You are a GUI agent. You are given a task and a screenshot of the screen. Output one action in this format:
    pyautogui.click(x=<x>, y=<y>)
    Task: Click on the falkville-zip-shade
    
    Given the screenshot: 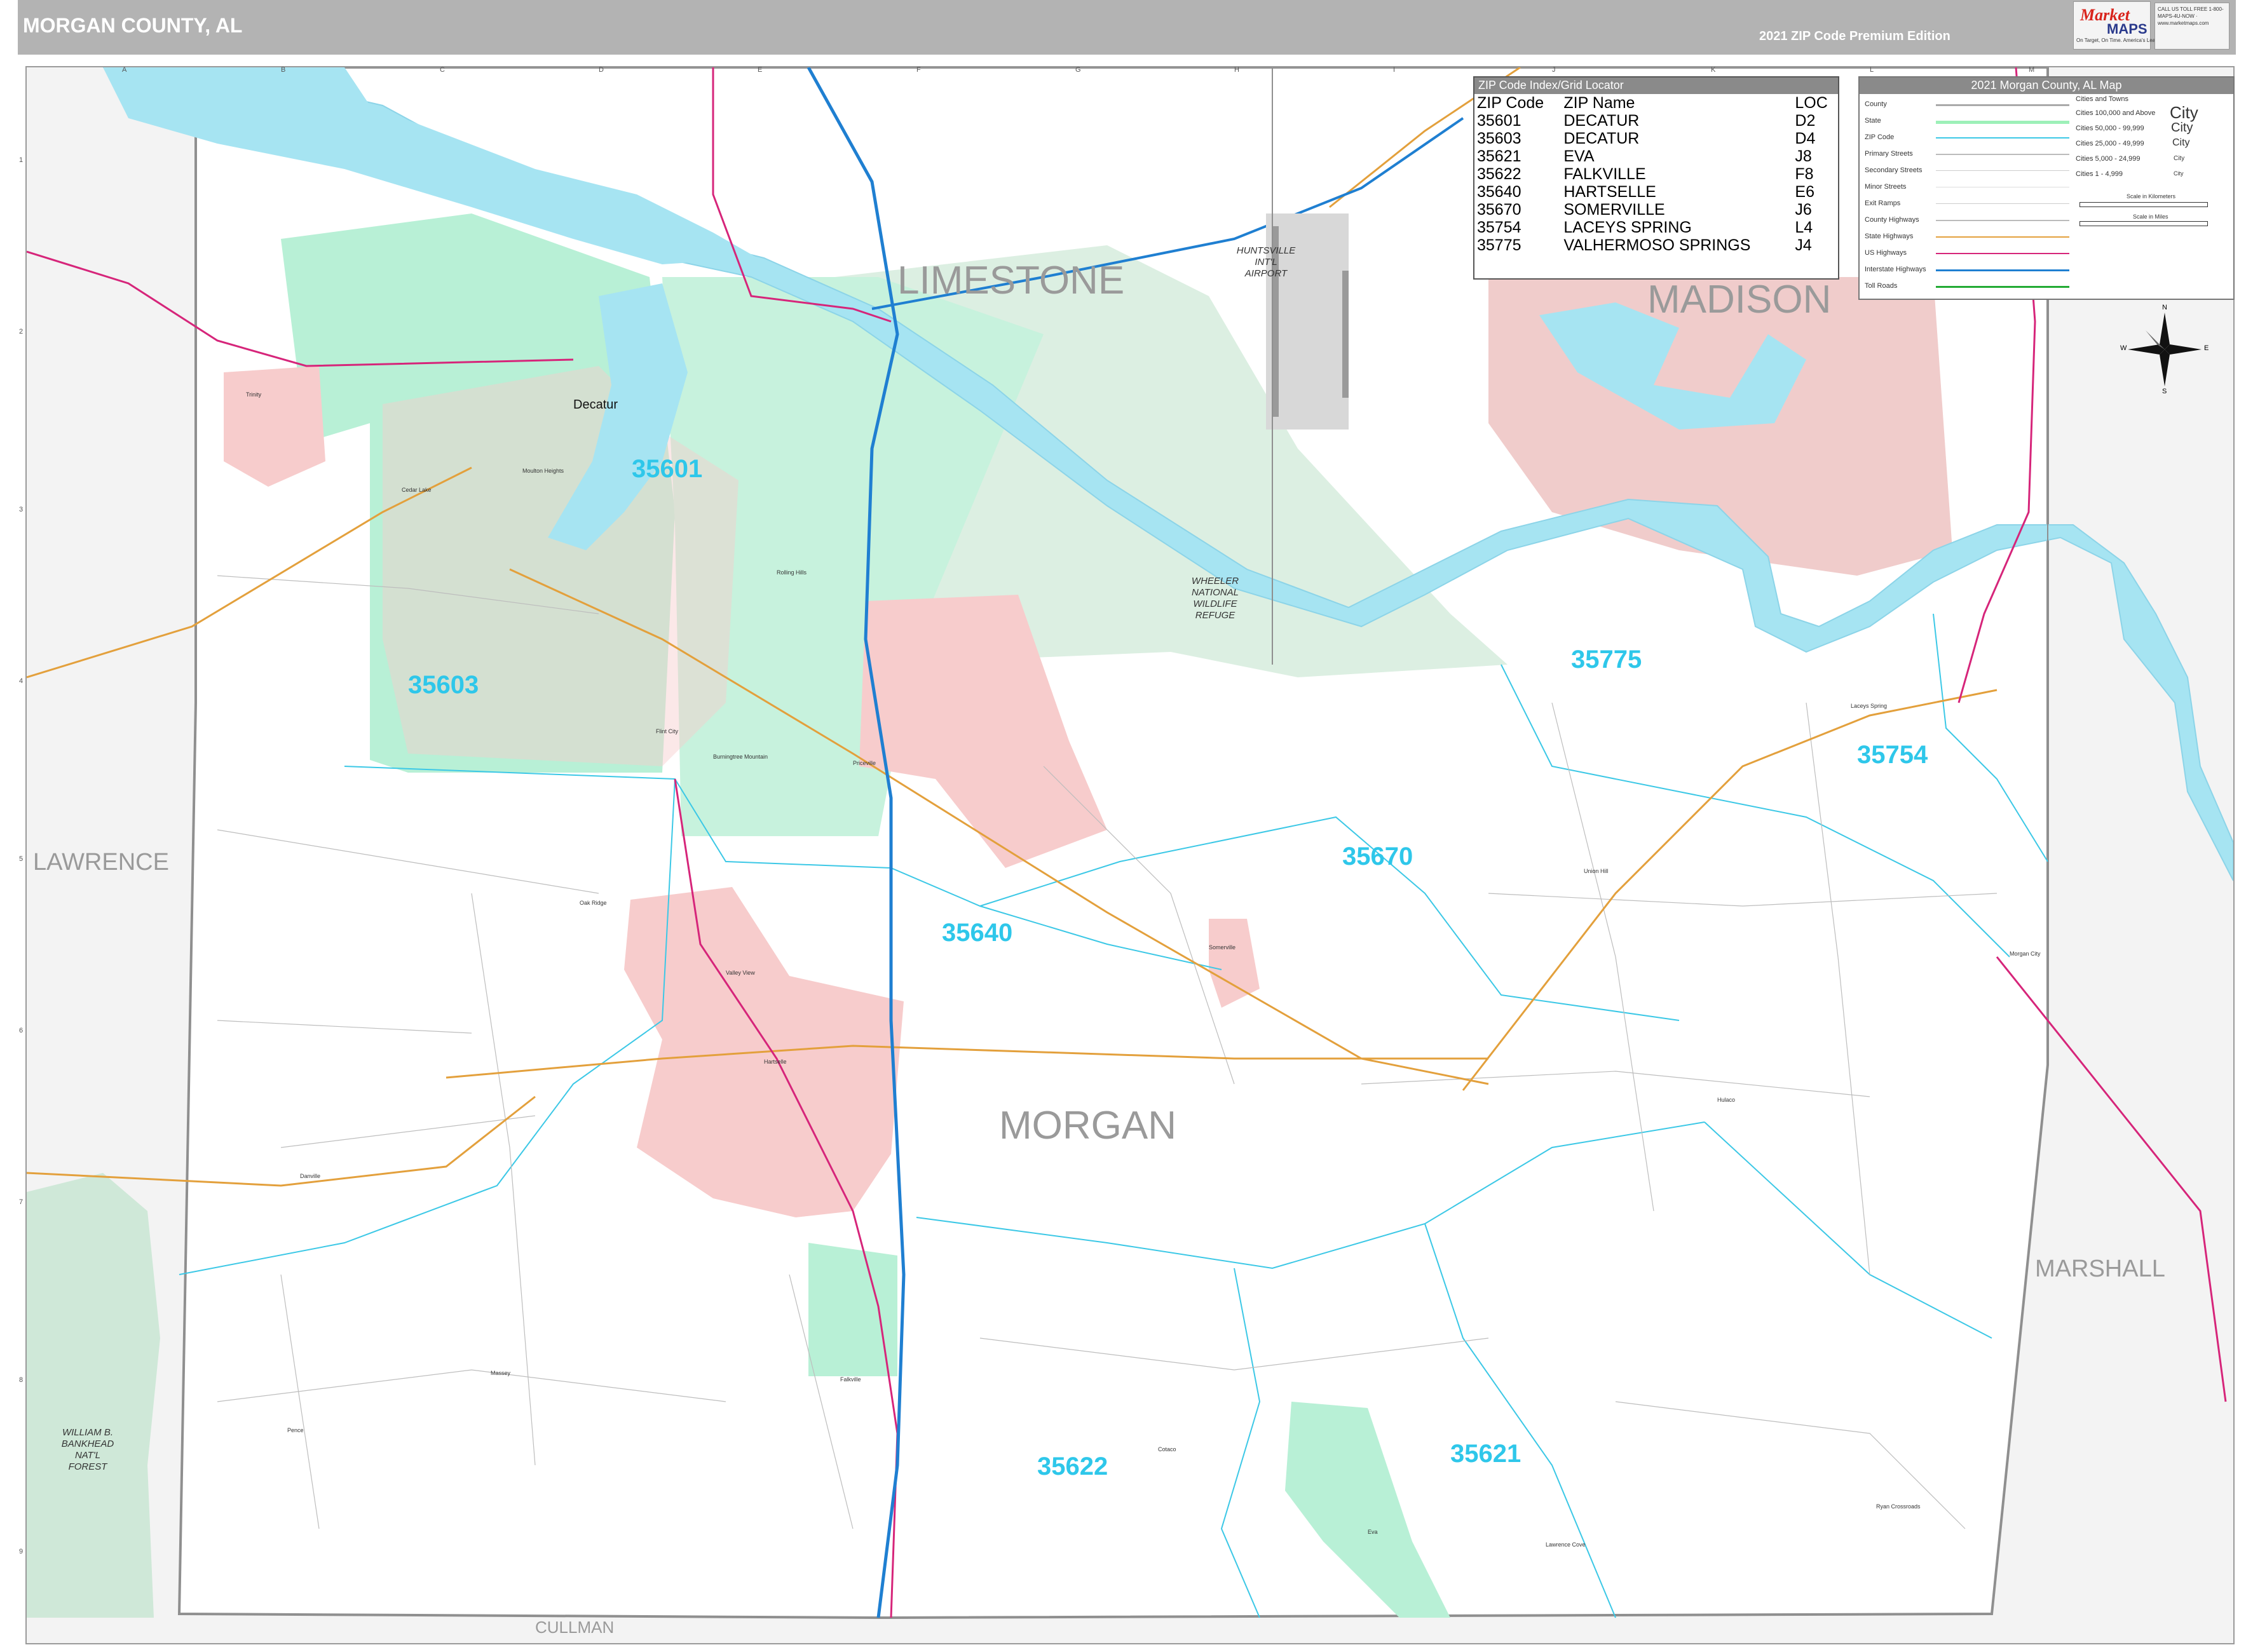 What is the action you would take?
    pyautogui.click(x=852, y=1309)
    